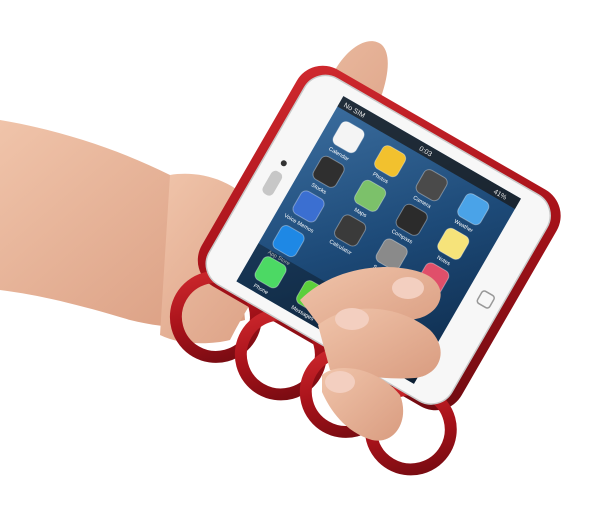 The height and width of the screenshot is (509, 612). What do you see at coordinates (408, 288) in the screenshot?
I see `index-fingernail` at bounding box center [408, 288].